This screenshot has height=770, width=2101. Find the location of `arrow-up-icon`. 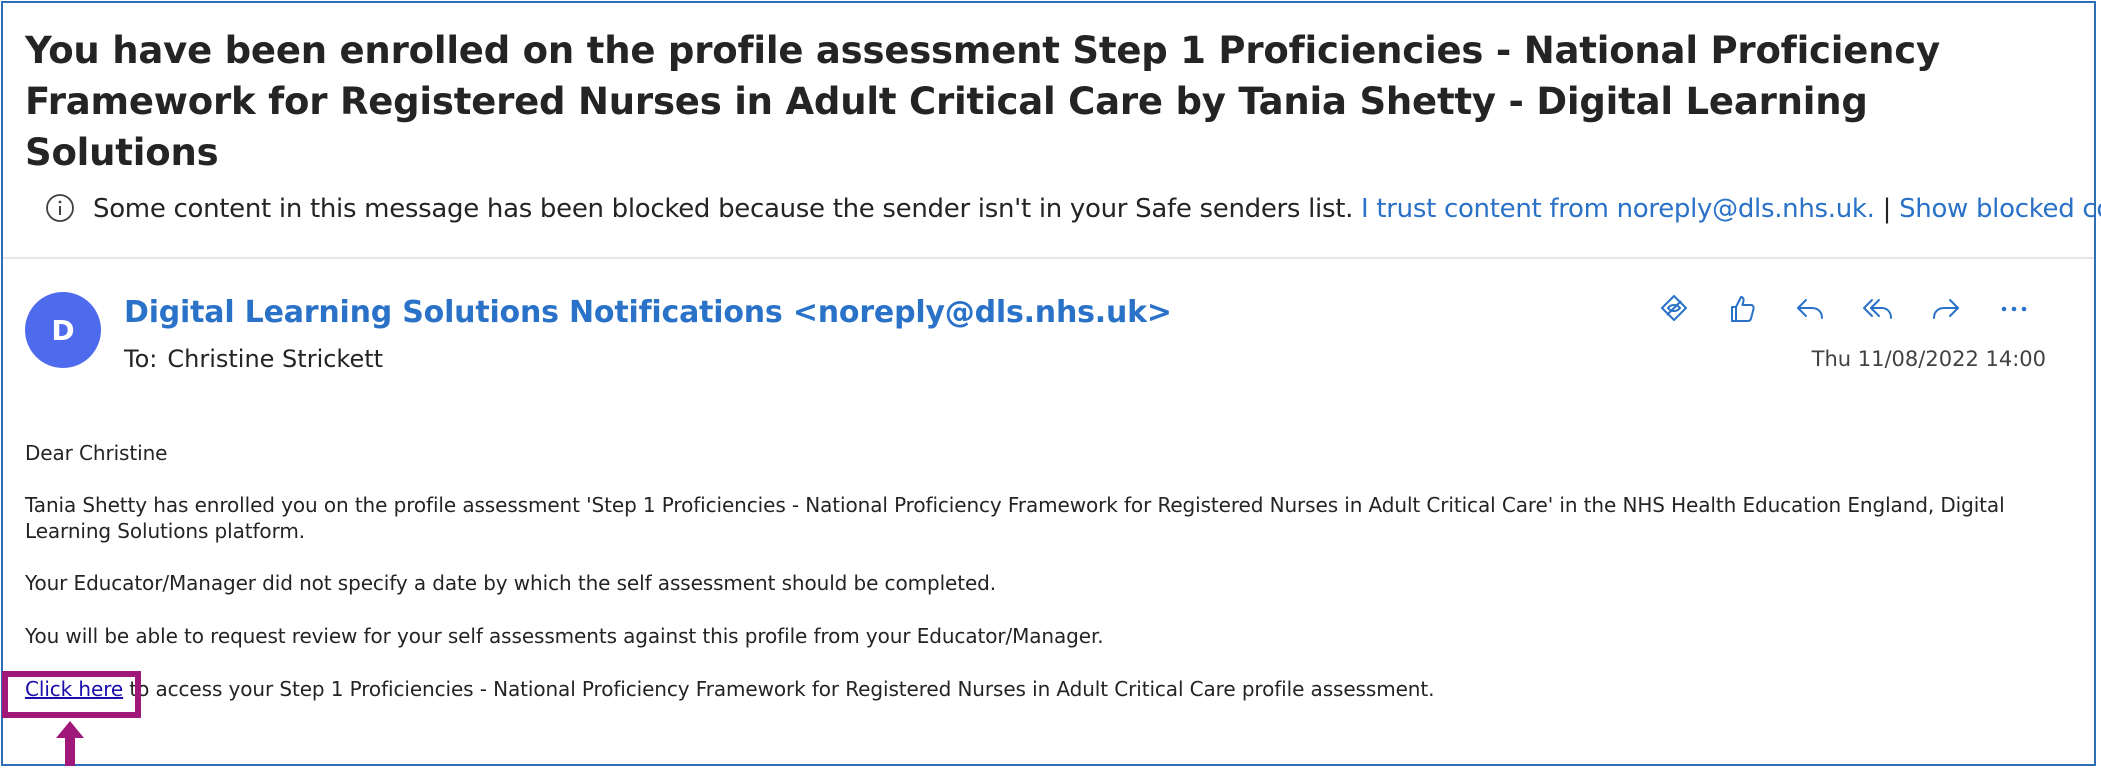

arrow-up-icon is located at coordinates (70, 743).